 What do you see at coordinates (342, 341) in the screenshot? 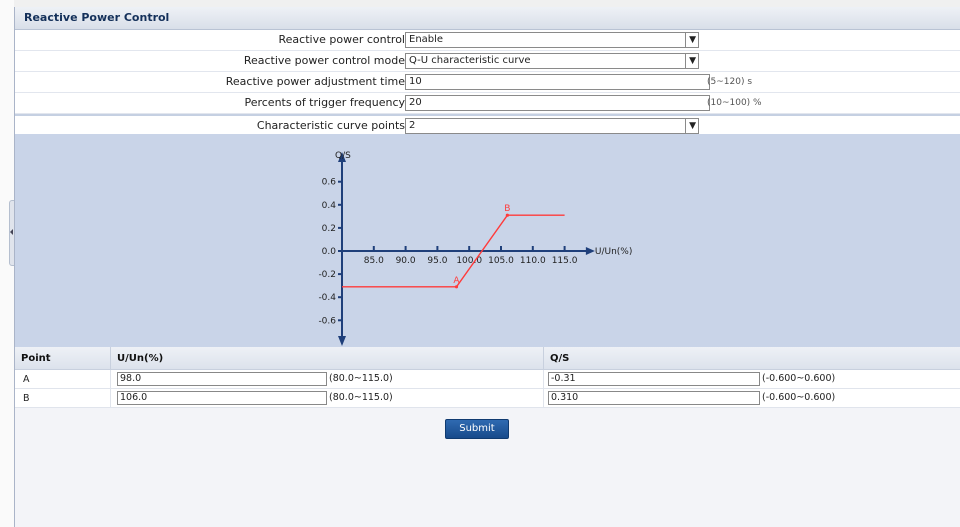
I see `y-axis-down-arrow-icon` at bounding box center [342, 341].